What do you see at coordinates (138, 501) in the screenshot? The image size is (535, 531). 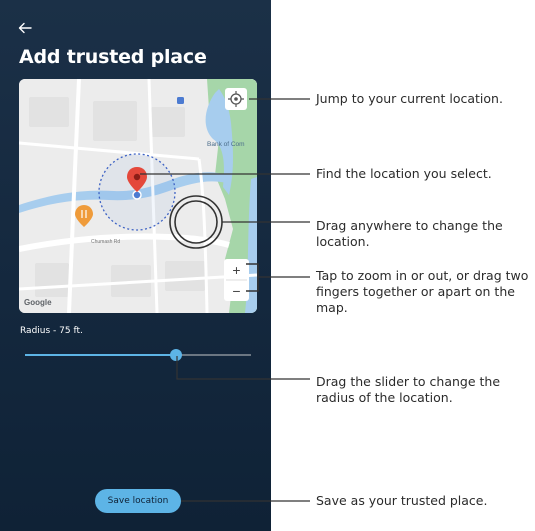 I see `save-location-button: Save location` at bounding box center [138, 501].